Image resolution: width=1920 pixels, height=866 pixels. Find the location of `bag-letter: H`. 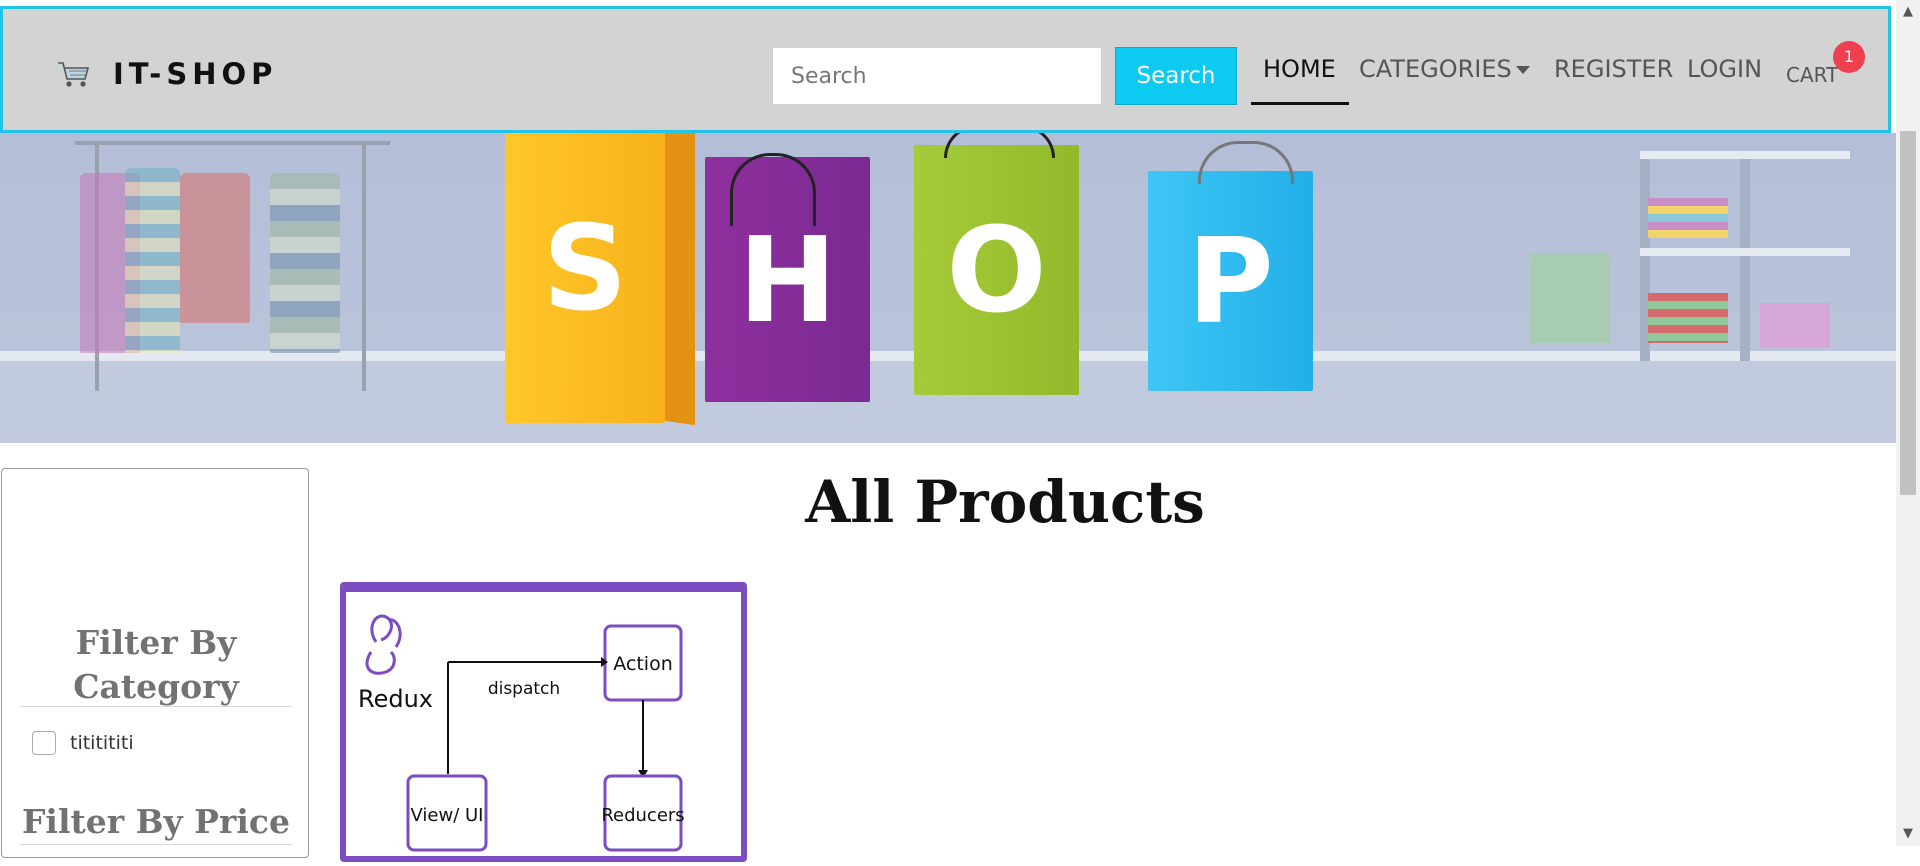

bag-letter: H is located at coordinates (787, 279).